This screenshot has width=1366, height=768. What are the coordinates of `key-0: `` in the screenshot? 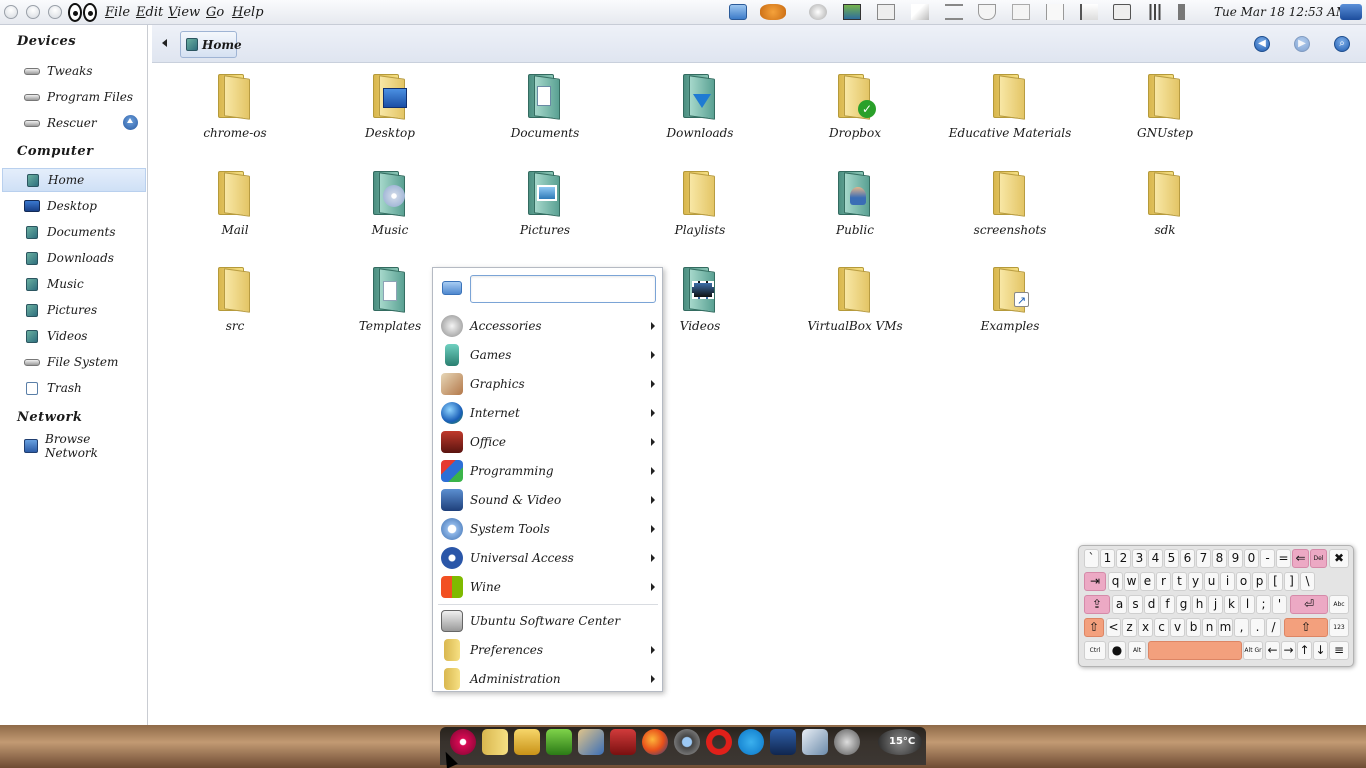 It's located at (1091, 558).